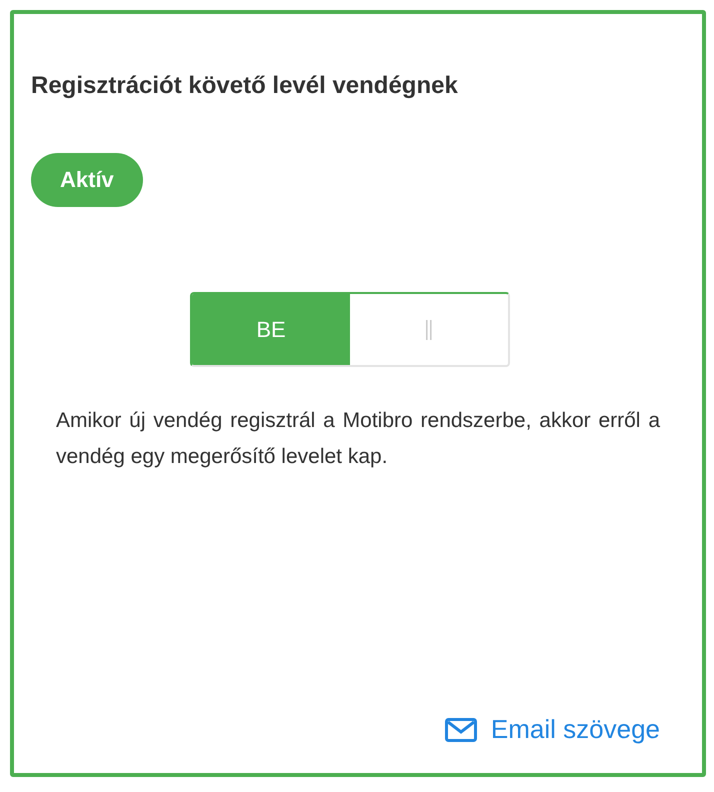  Describe the element at coordinates (87, 180) in the screenshot. I see `status-badge: Aktív` at that location.